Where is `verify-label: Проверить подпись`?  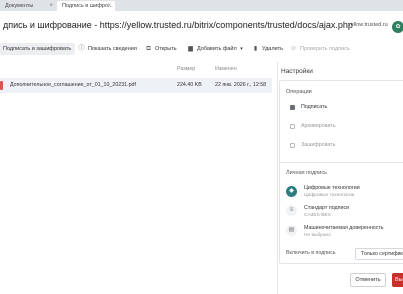 verify-label: Проверить подпись is located at coordinates (325, 49).